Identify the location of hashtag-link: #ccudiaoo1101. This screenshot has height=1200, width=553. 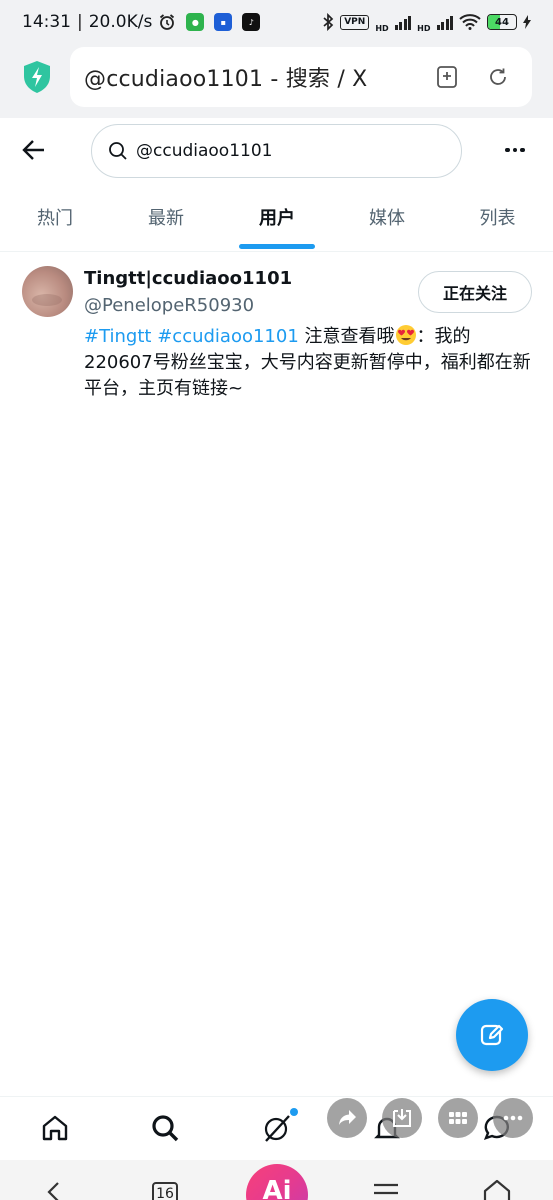
(228, 336).